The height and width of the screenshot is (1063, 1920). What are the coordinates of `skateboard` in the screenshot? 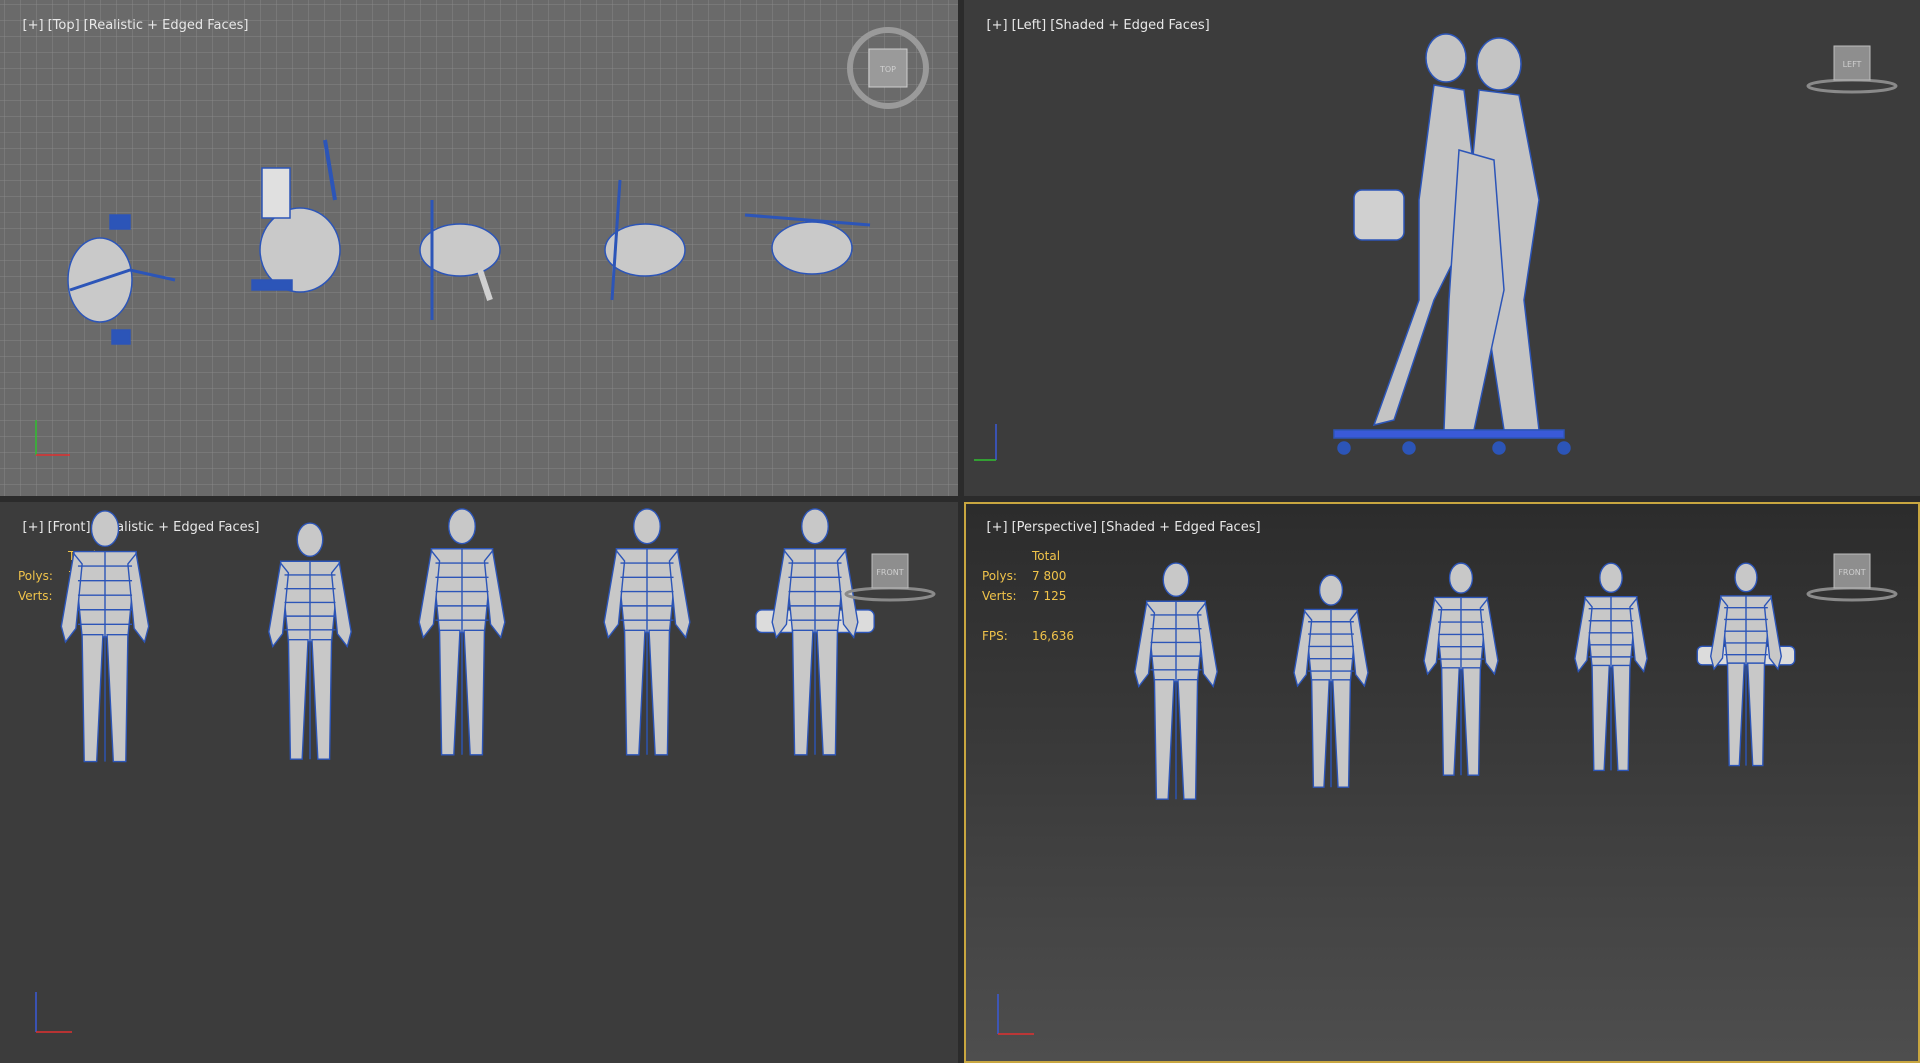 It's located at (1449, 434).